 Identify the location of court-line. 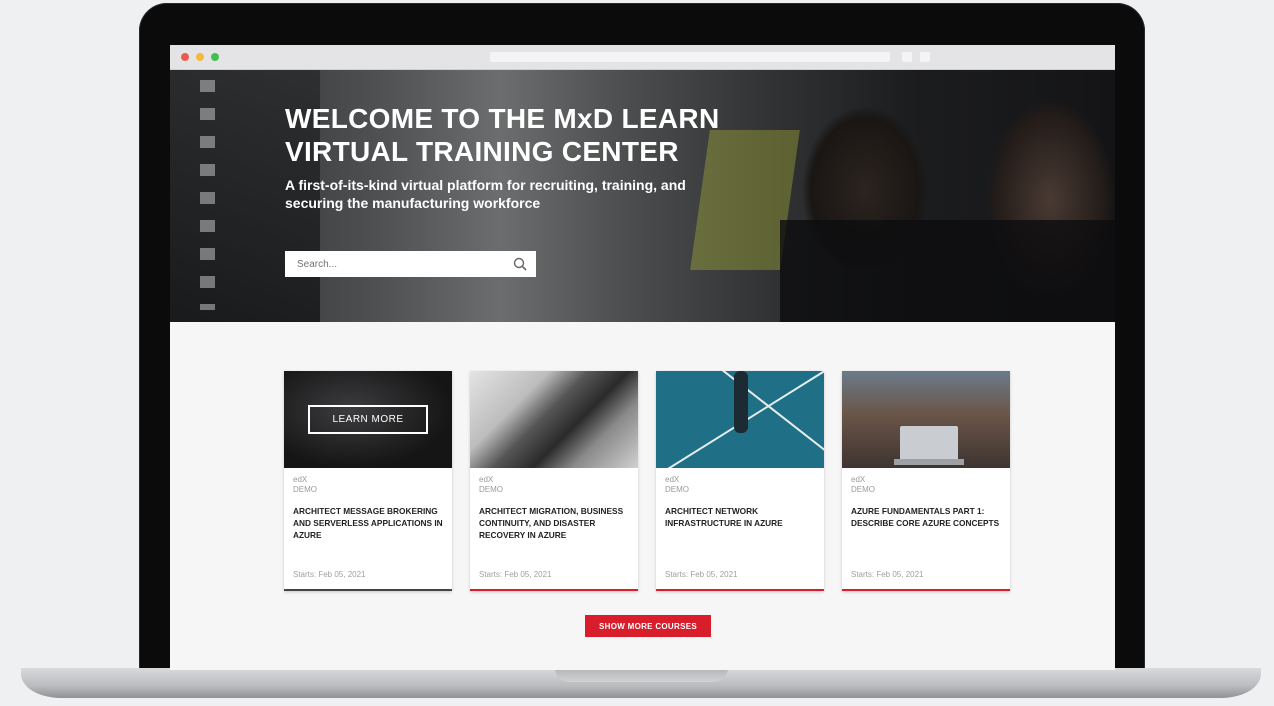
(760, 419).